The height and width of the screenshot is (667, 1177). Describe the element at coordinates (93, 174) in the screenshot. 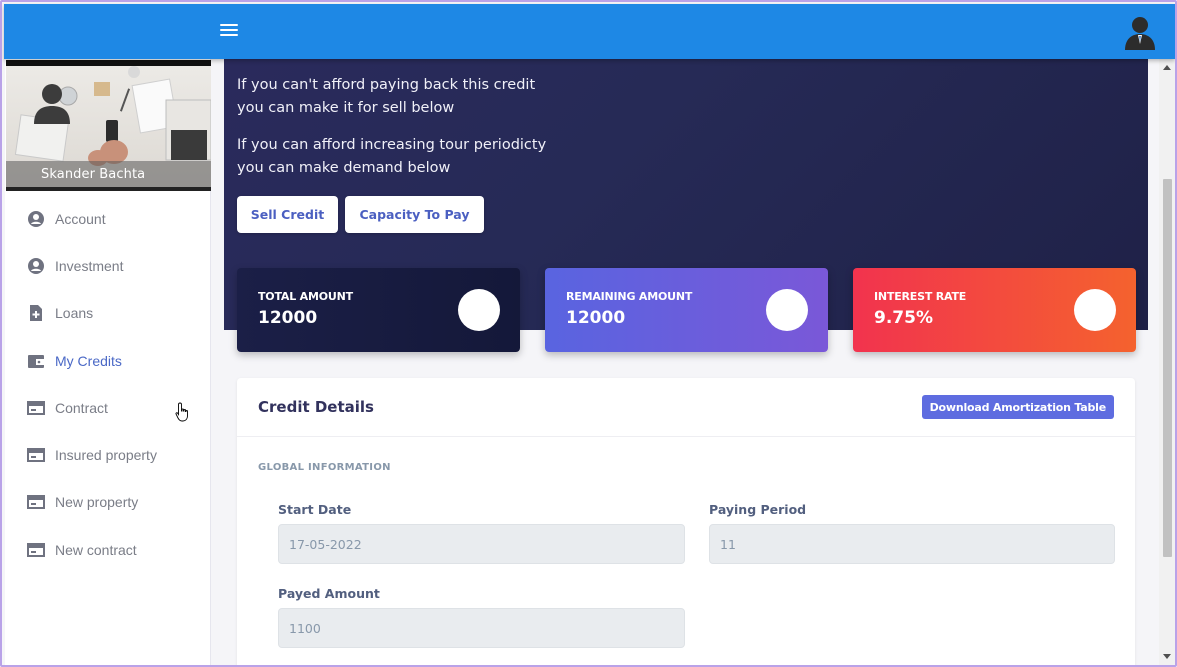

I see `profile-name: Skander Bachta` at that location.